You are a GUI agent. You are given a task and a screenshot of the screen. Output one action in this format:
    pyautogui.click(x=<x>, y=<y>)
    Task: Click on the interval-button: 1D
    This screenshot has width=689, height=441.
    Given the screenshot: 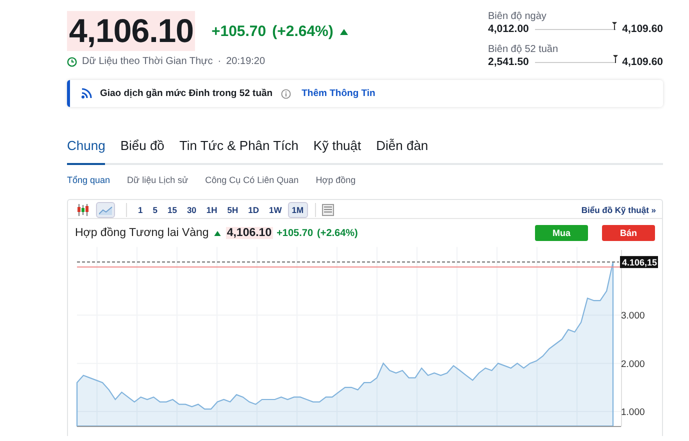 What is the action you would take?
    pyautogui.click(x=253, y=209)
    